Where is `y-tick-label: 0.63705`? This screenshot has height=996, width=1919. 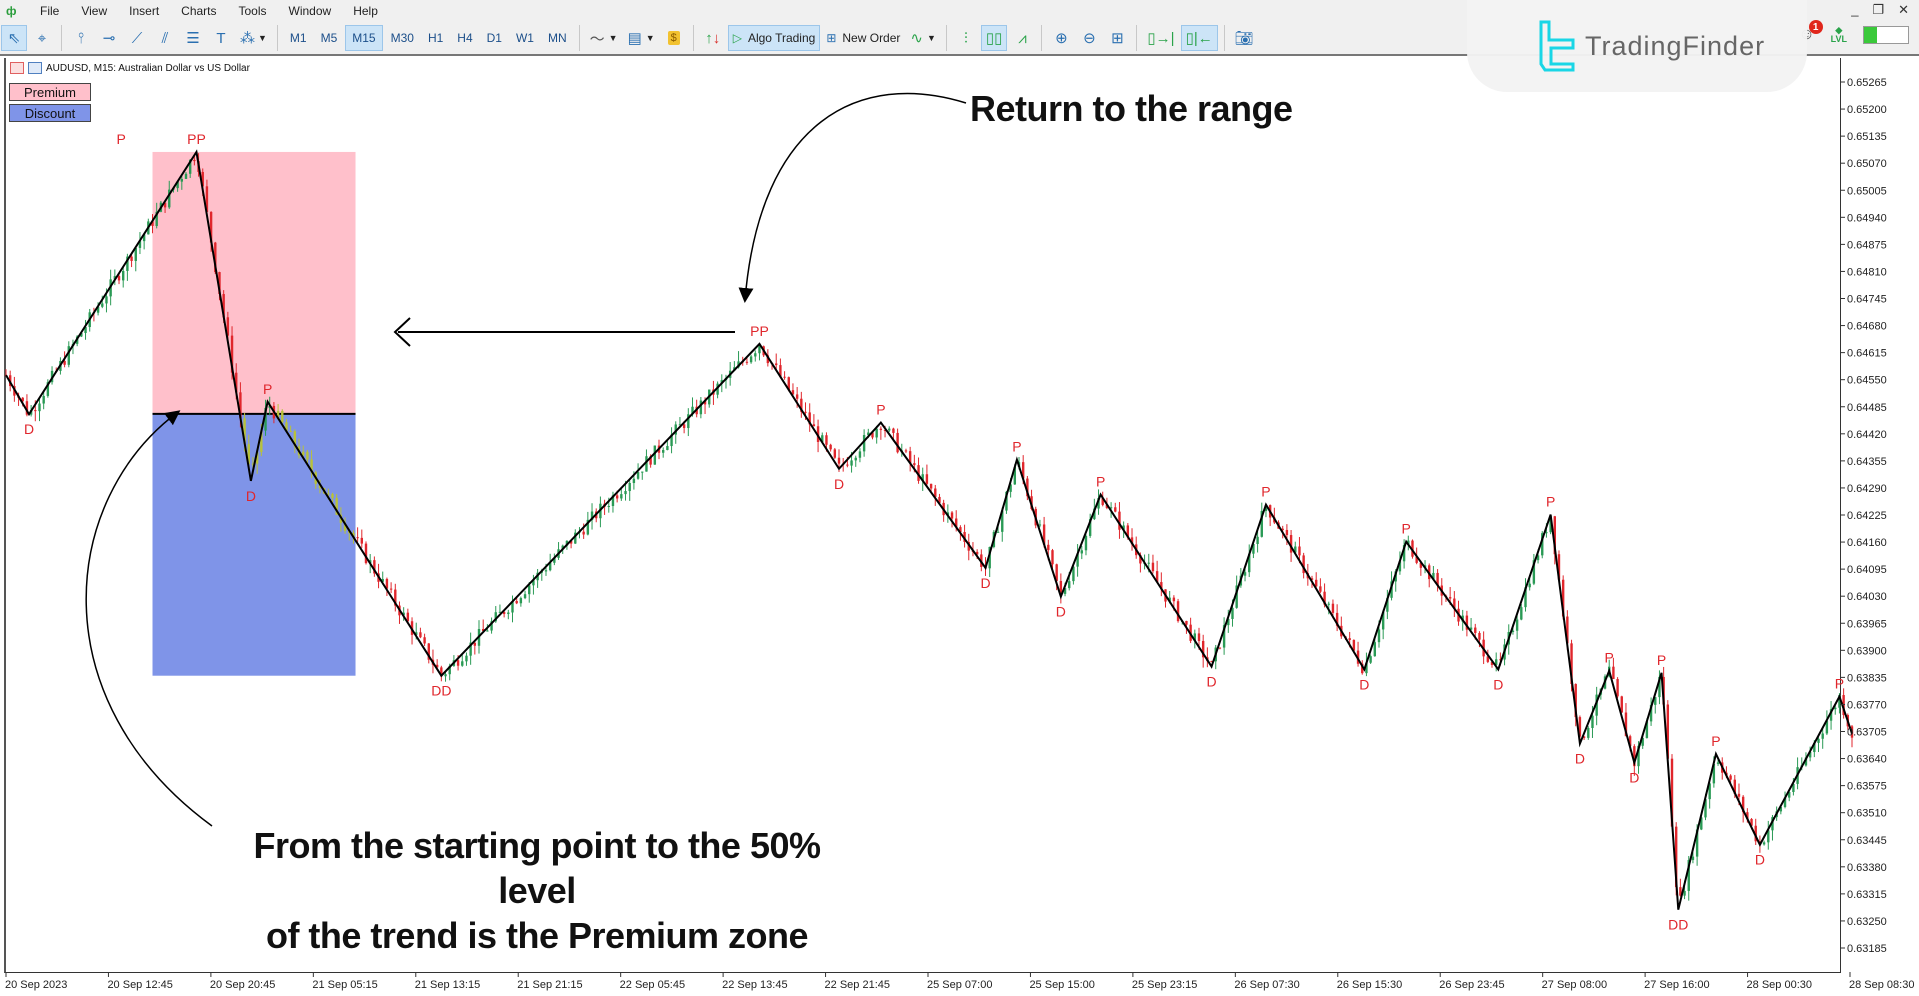
y-tick-label: 0.63705 is located at coordinates (1867, 733).